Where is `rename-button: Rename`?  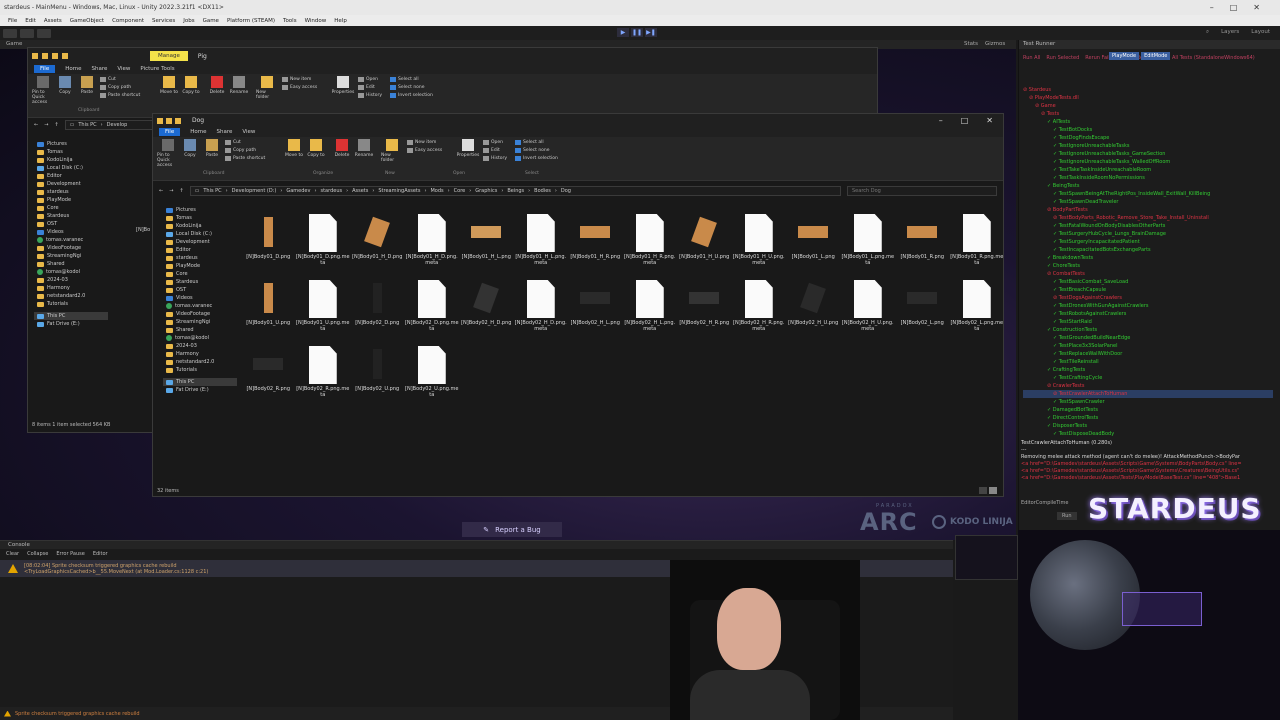 rename-button: Rename is located at coordinates (364, 148).